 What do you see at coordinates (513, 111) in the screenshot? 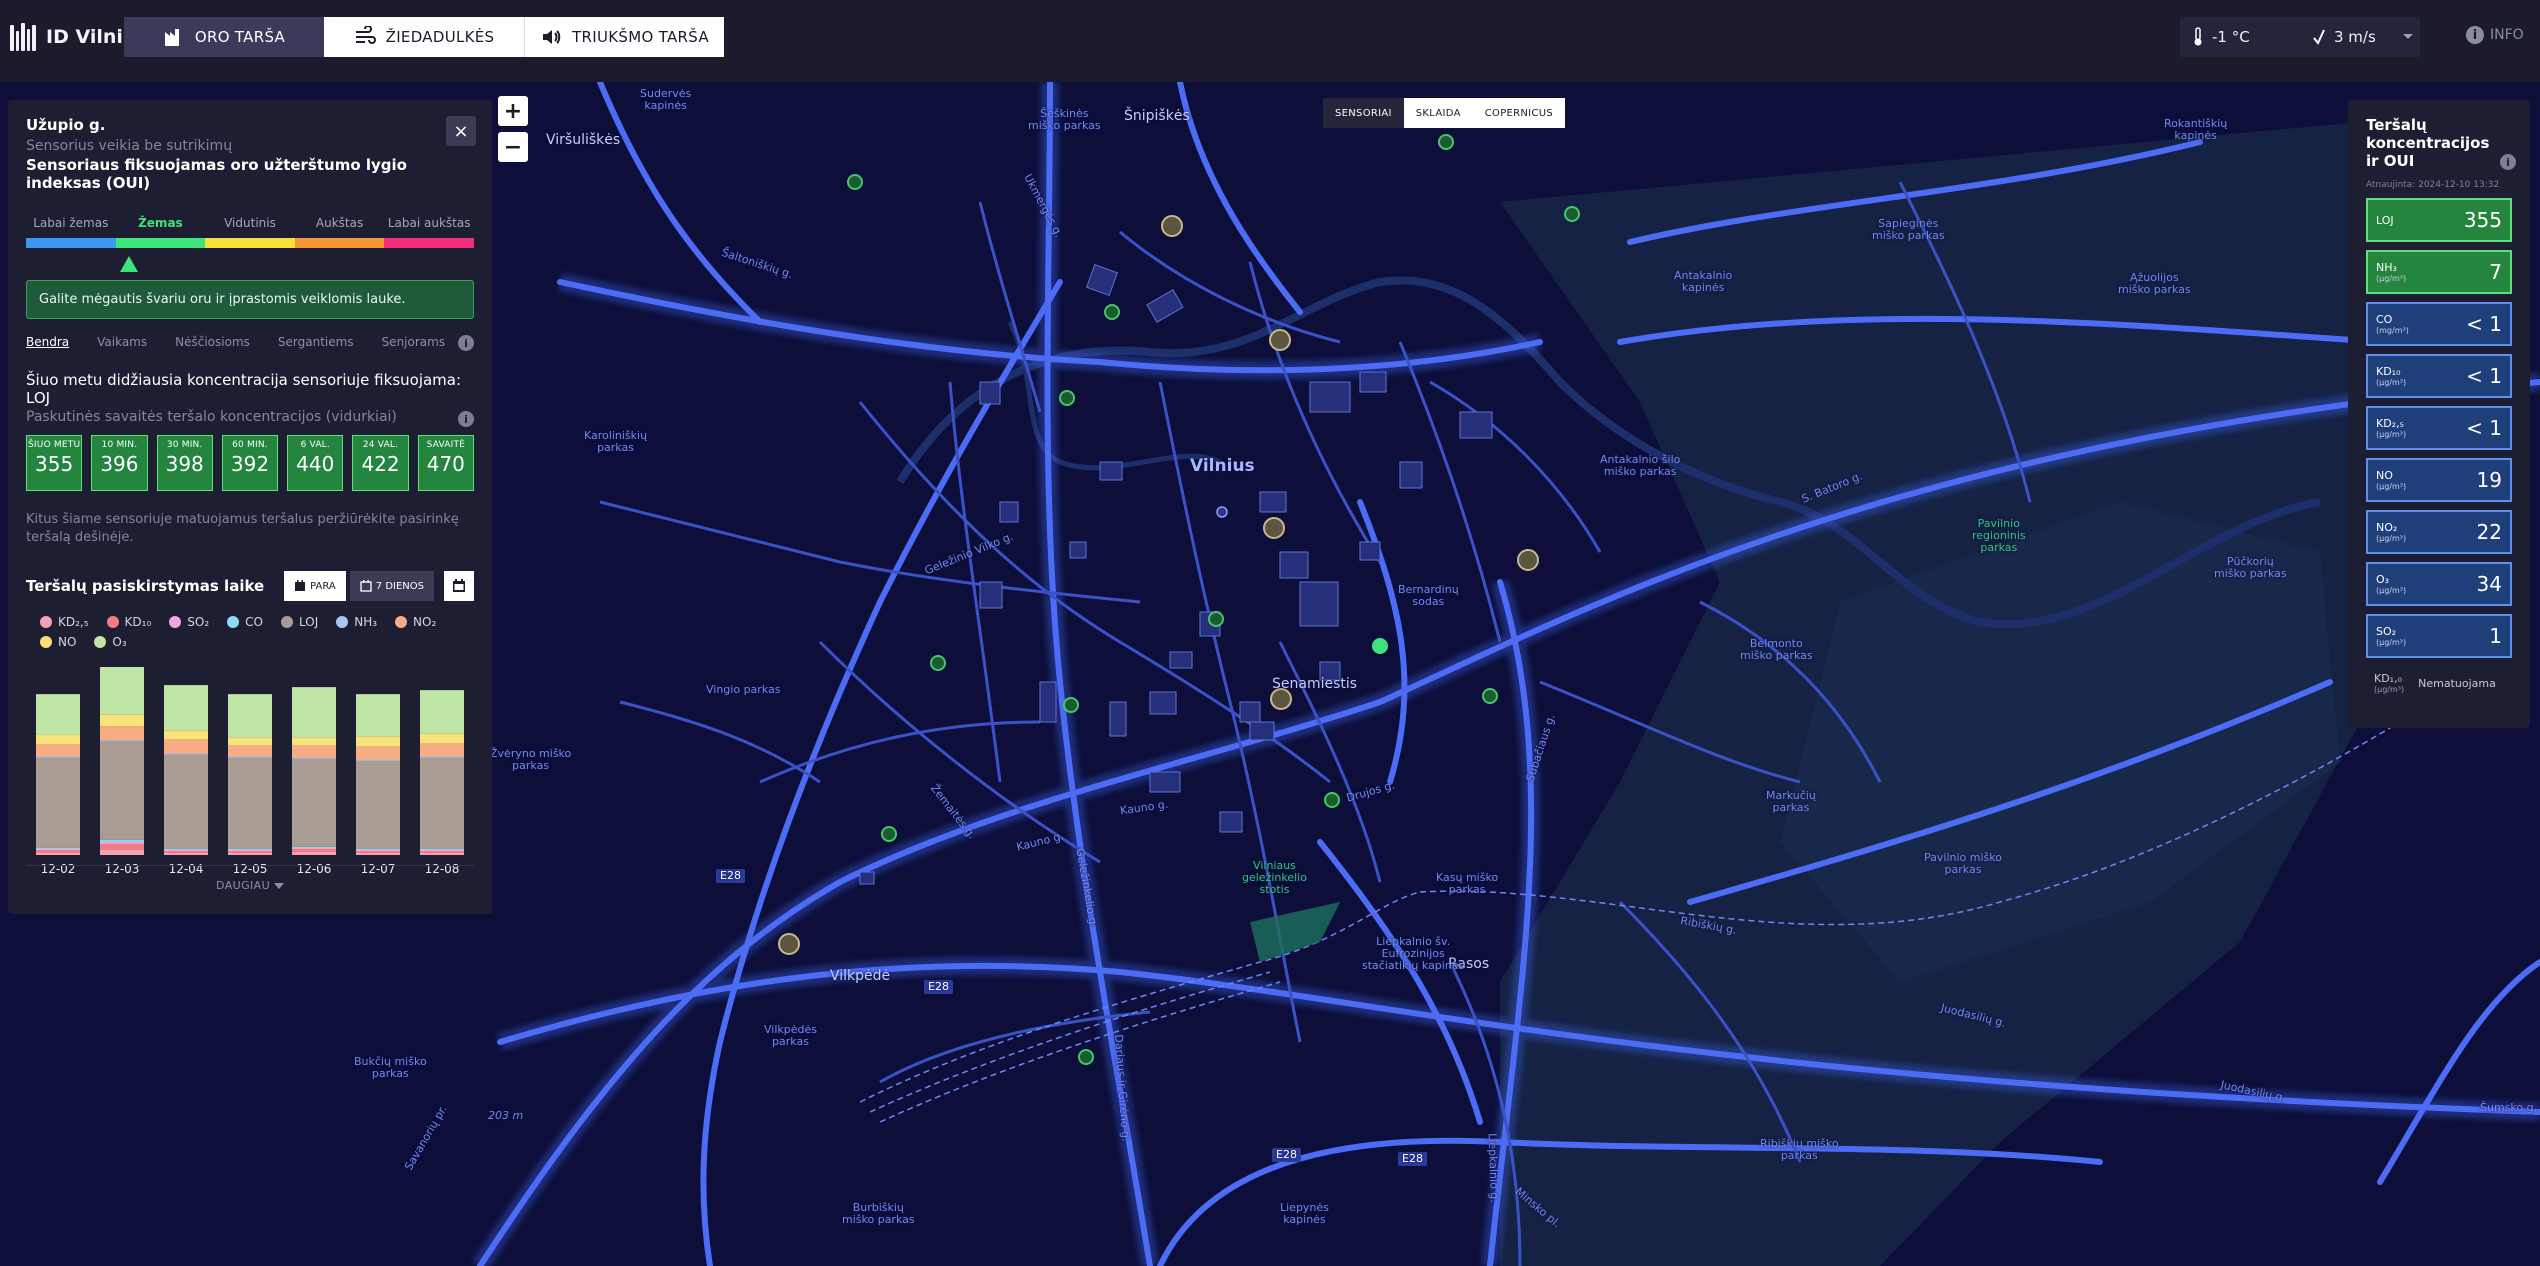
I see `zoom-in-button: +` at bounding box center [513, 111].